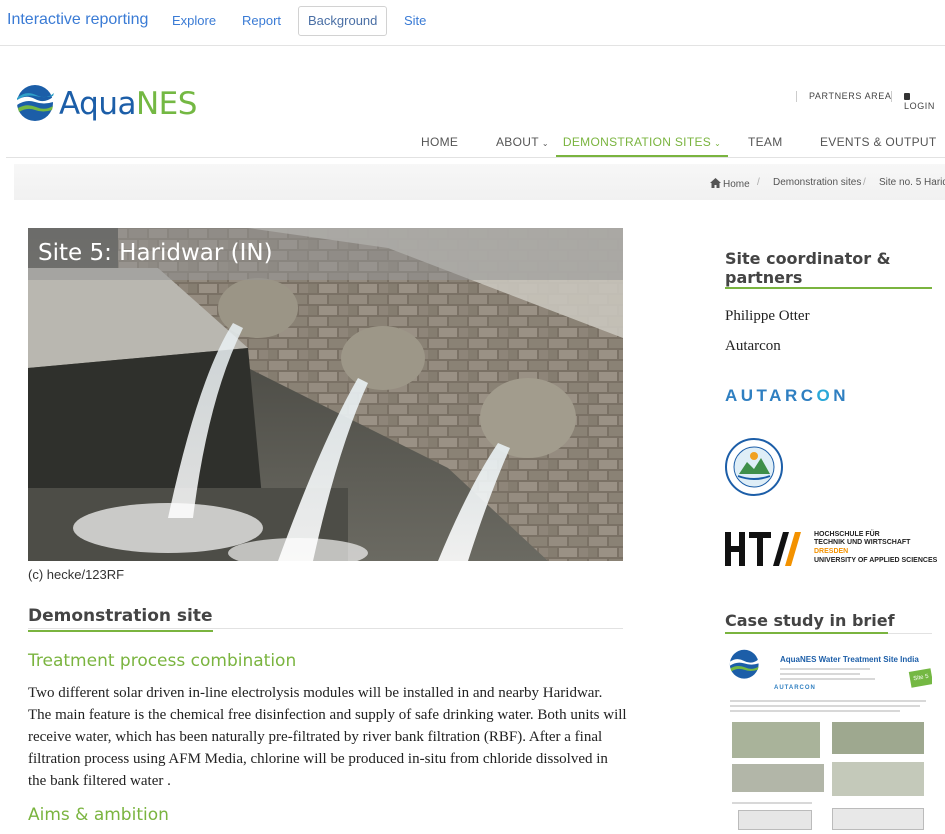  I want to click on breadcrumb-current: Site no. 5 Haridw, so click(912, 182).